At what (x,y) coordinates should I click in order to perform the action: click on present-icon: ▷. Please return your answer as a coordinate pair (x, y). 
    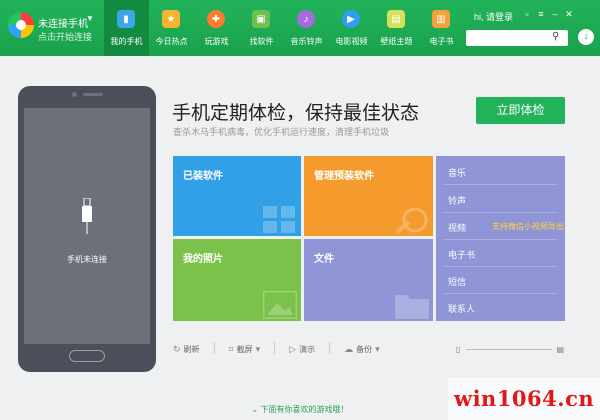
    Looking at the image, I should click on (293, 348).